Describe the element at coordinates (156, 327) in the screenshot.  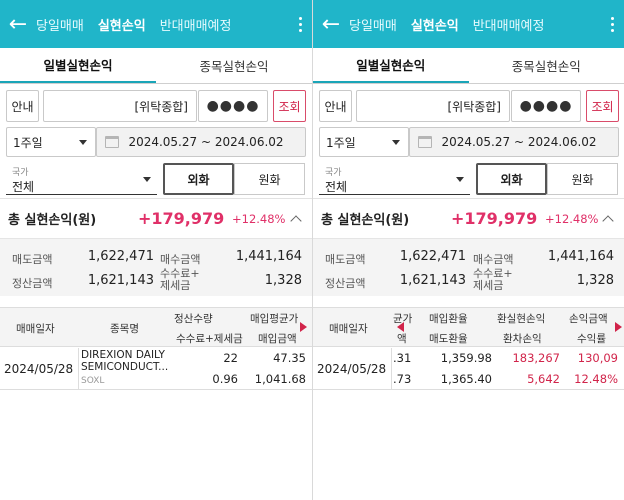
I see `table-header: 매매일자 종목명 정산수량 수수료+제세금 매입평균가 매입금액` at that location.